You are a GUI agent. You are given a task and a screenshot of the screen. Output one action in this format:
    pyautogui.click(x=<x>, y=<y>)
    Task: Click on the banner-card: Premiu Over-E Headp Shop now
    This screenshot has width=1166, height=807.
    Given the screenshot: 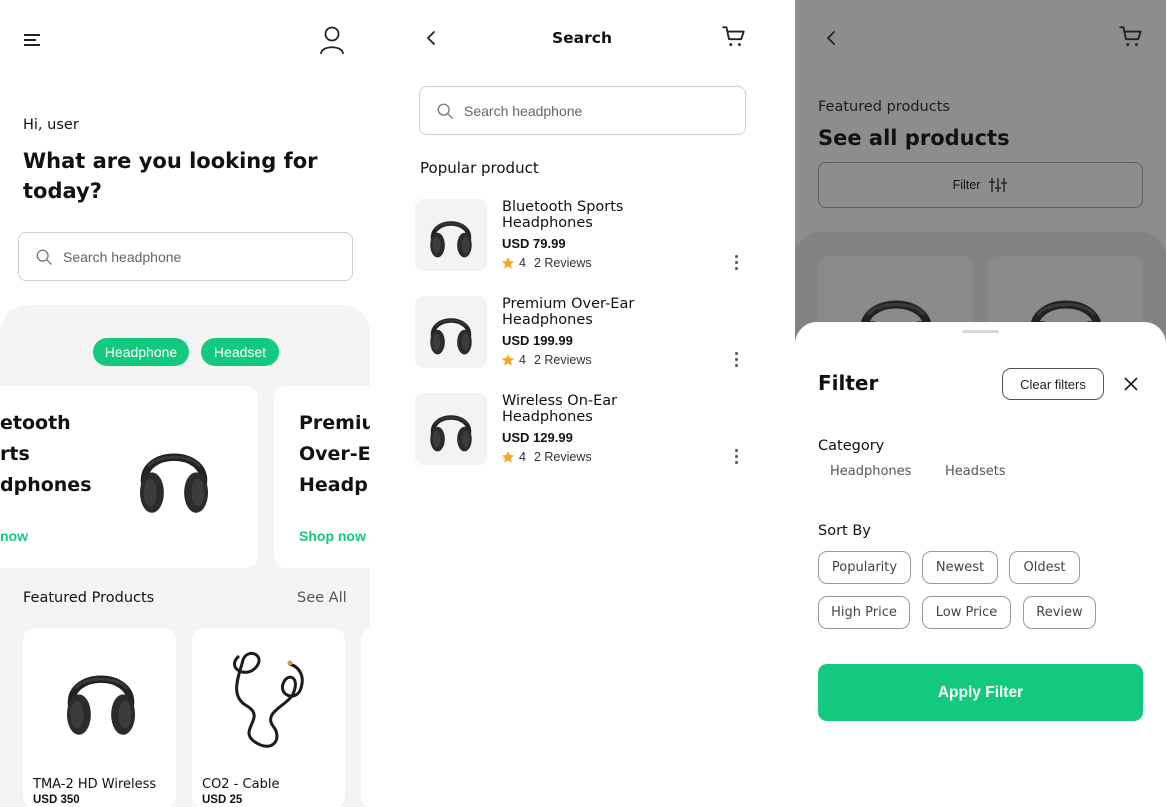 What is the action you would take?
    pyautogui.click(x=322, y=477)
    